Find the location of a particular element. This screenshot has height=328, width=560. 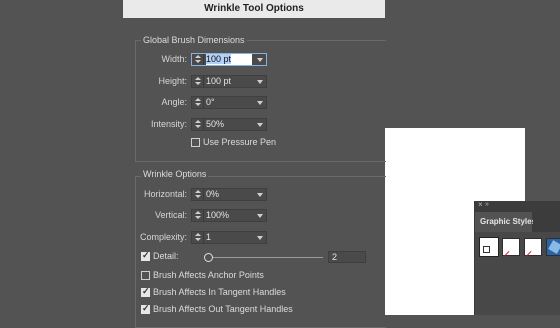

angle-value: 0° is located at coordinates (210, 102).